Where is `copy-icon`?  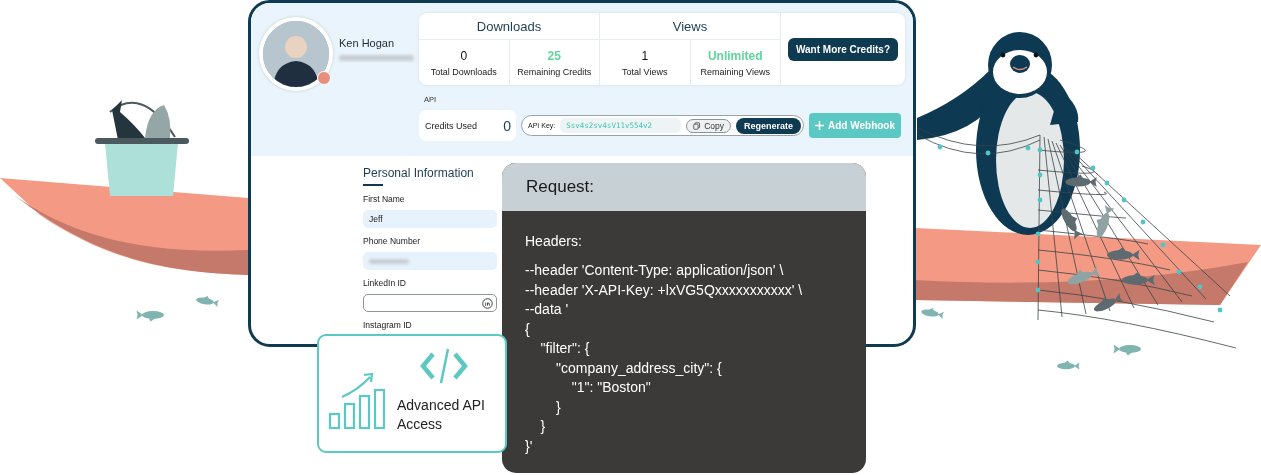
copy-icon is located at coordinates (697, 125).